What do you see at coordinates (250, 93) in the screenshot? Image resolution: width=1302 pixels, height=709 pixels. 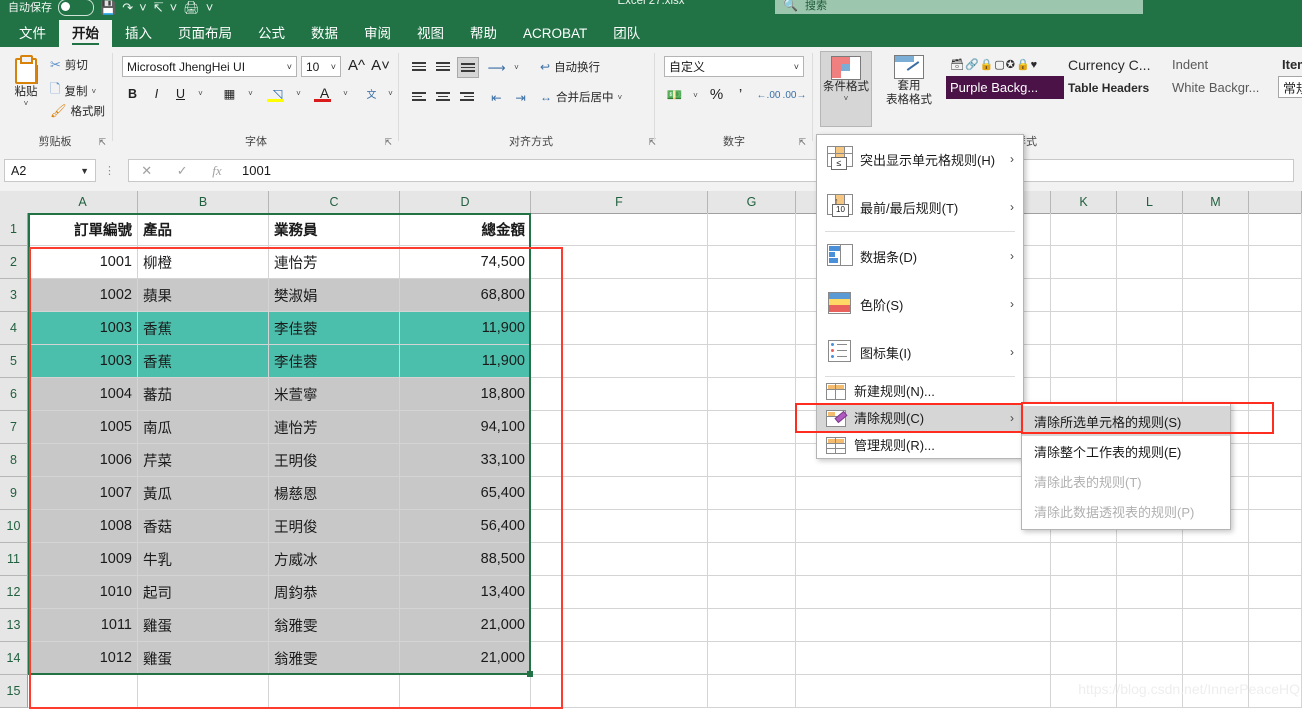 I see `borders-dropdown-icon: ˅` at bounding box center [250, 93].